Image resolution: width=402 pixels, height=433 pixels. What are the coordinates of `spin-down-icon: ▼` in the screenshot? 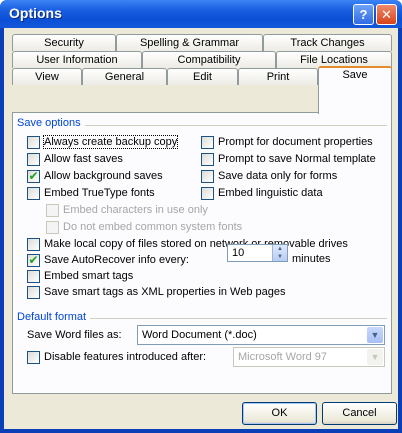 It's located at (280, 257).